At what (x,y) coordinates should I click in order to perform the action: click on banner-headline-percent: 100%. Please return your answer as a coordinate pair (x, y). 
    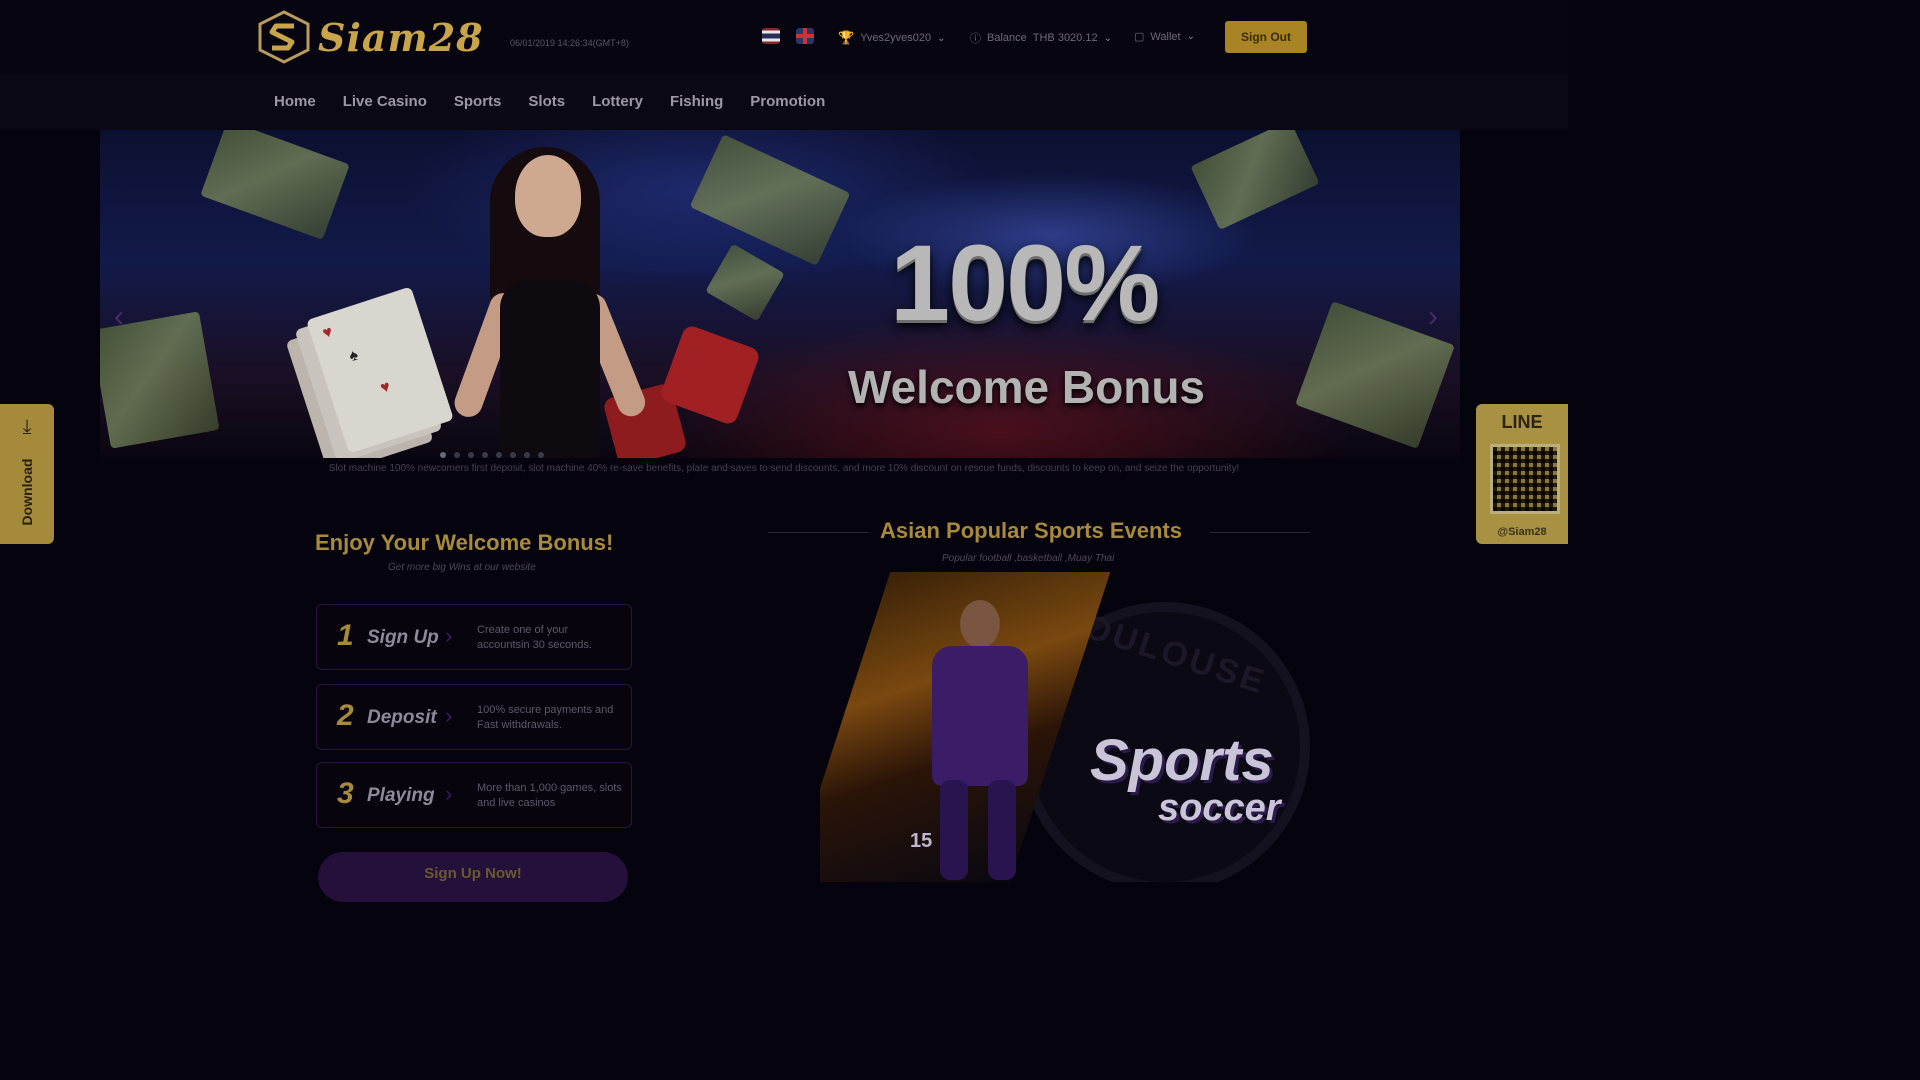
    Looking at the image, I should click on (1025, 282).